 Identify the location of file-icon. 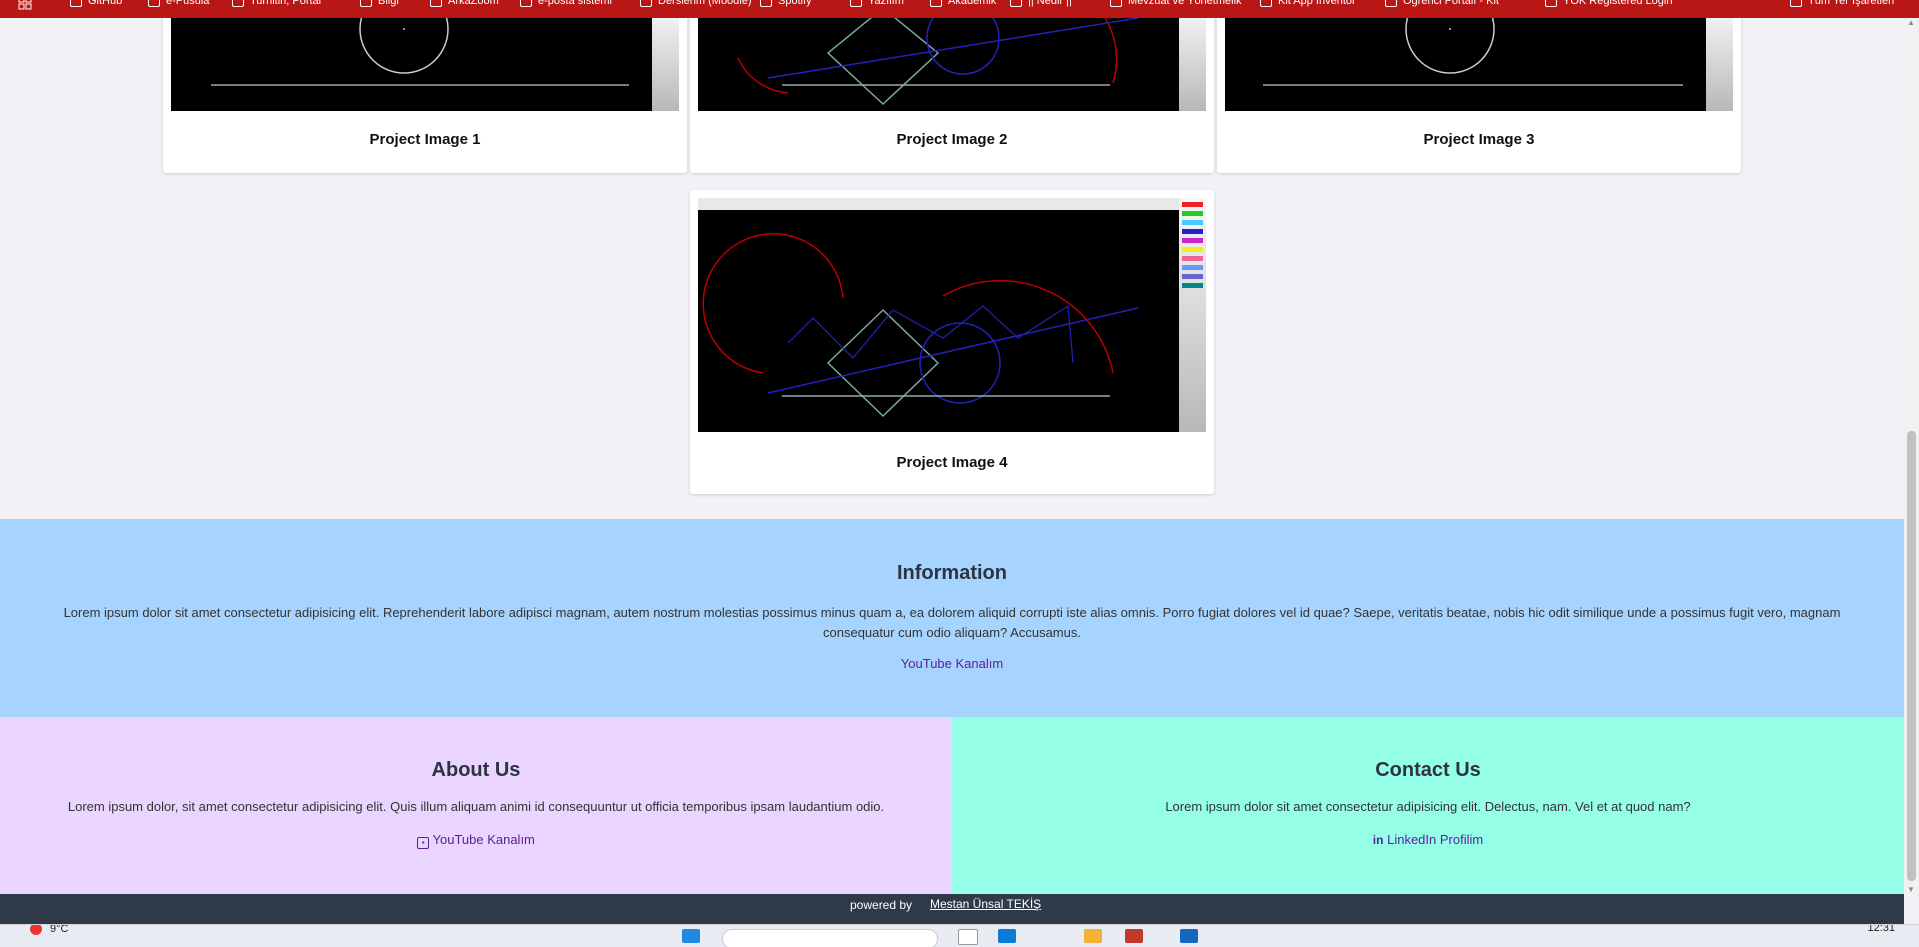
(968, 937).